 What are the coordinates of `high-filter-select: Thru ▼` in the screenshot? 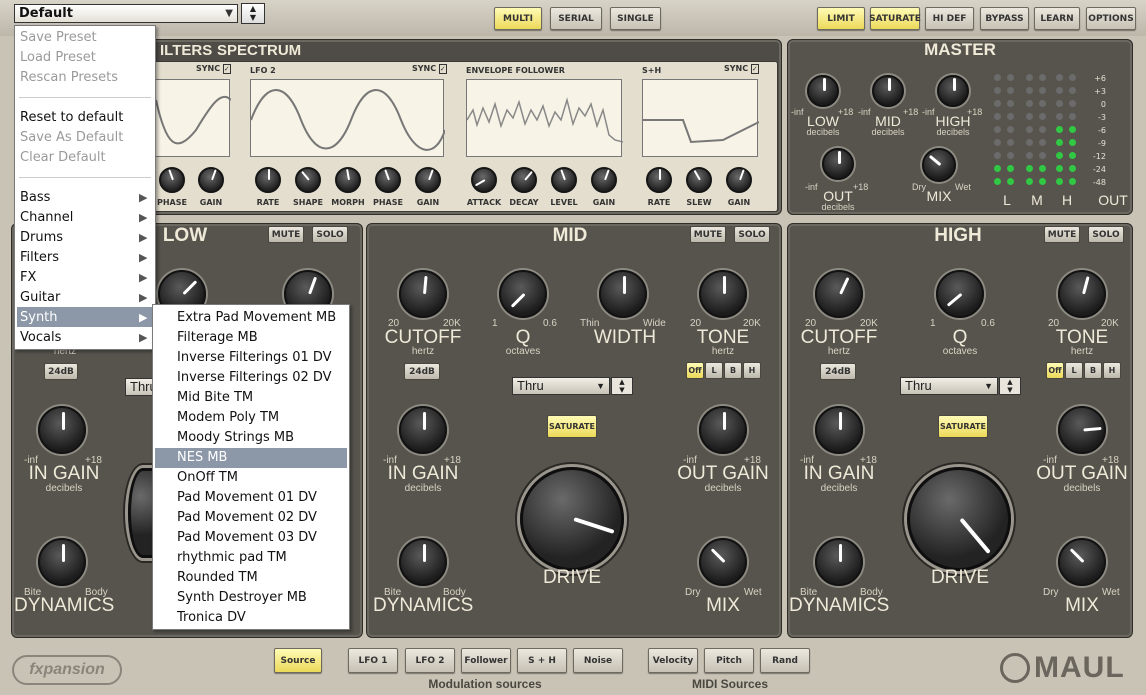 It's located at (949, 386).